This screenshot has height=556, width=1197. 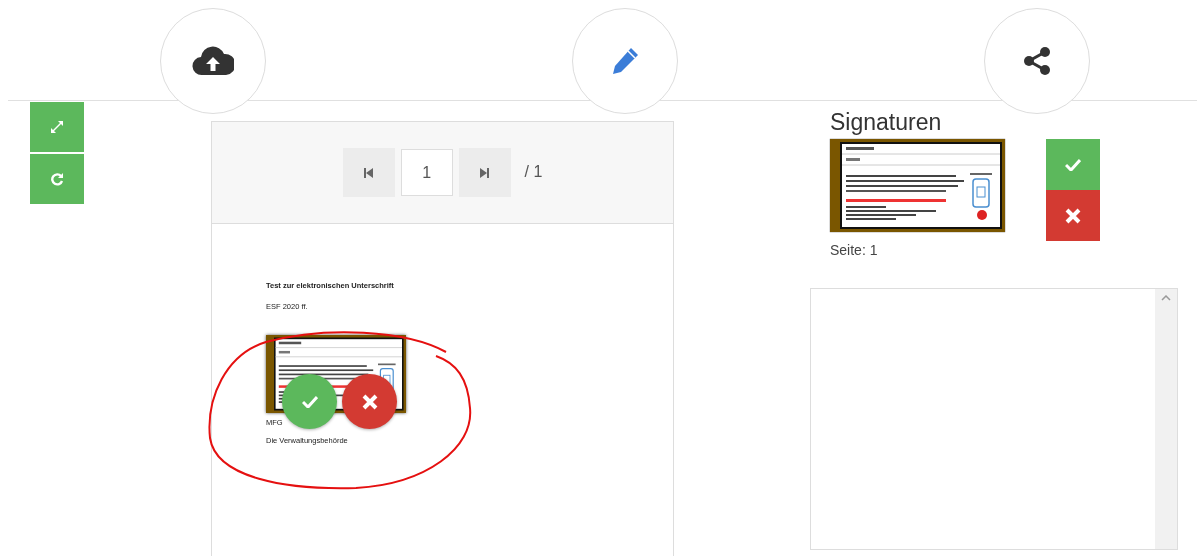 I want to click on page-number-field: 1, so click(x=426, y=172).